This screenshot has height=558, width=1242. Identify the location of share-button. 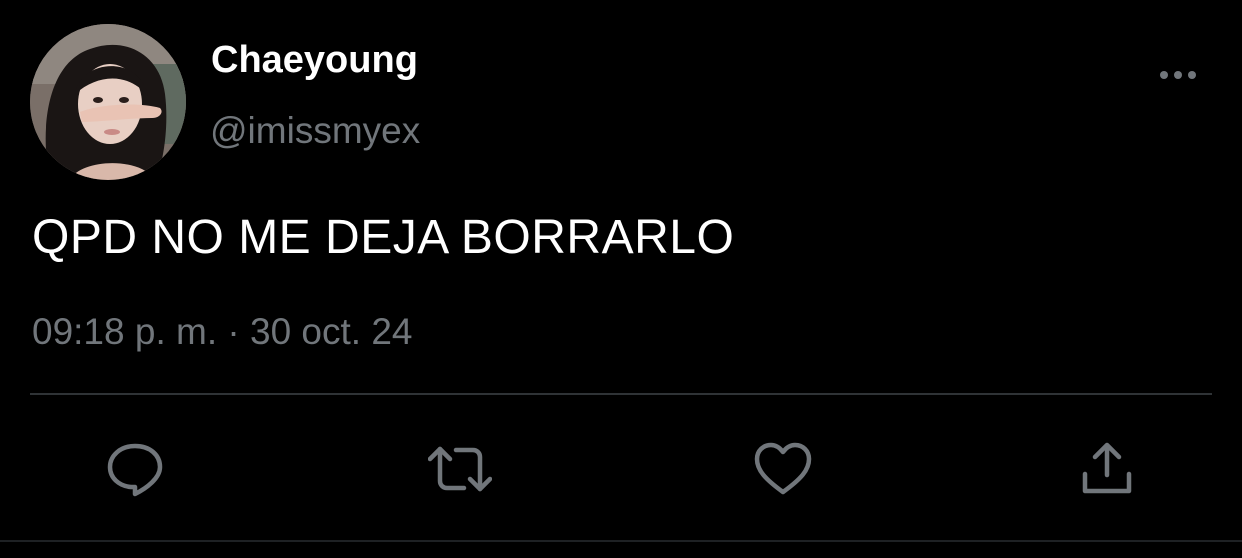
(1107, 469).